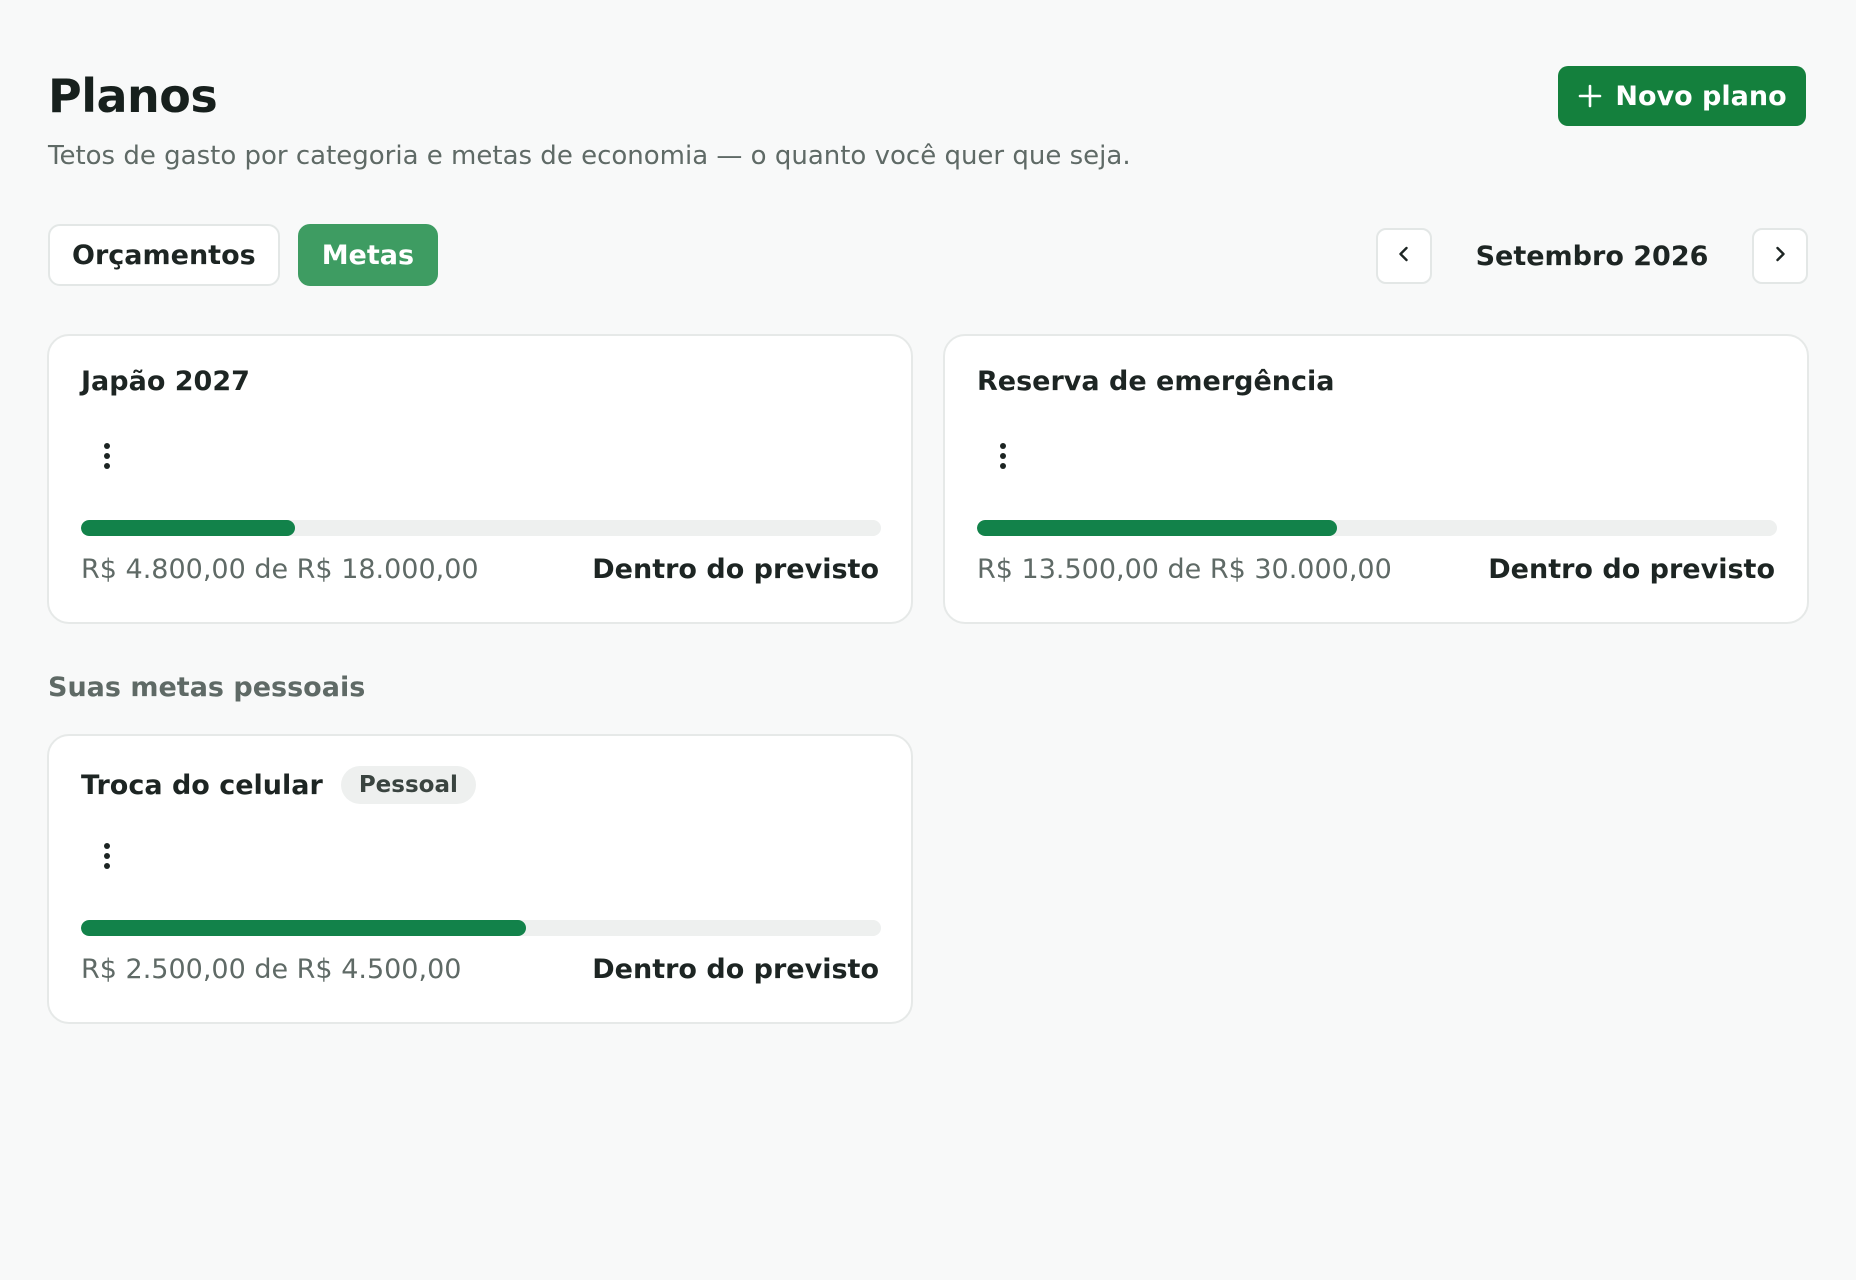 The image size is (1856, 1280). I want to click on plus-icon, so click(1590, 96).